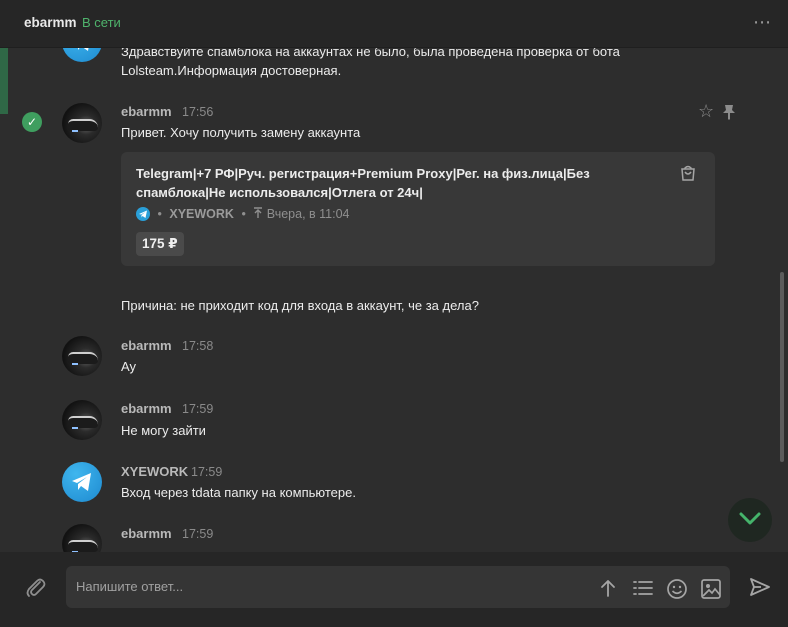 Image resolution: width=788 pixels, height=627 pixels. I want to click on arrow-up-icon, so click(608, 588).